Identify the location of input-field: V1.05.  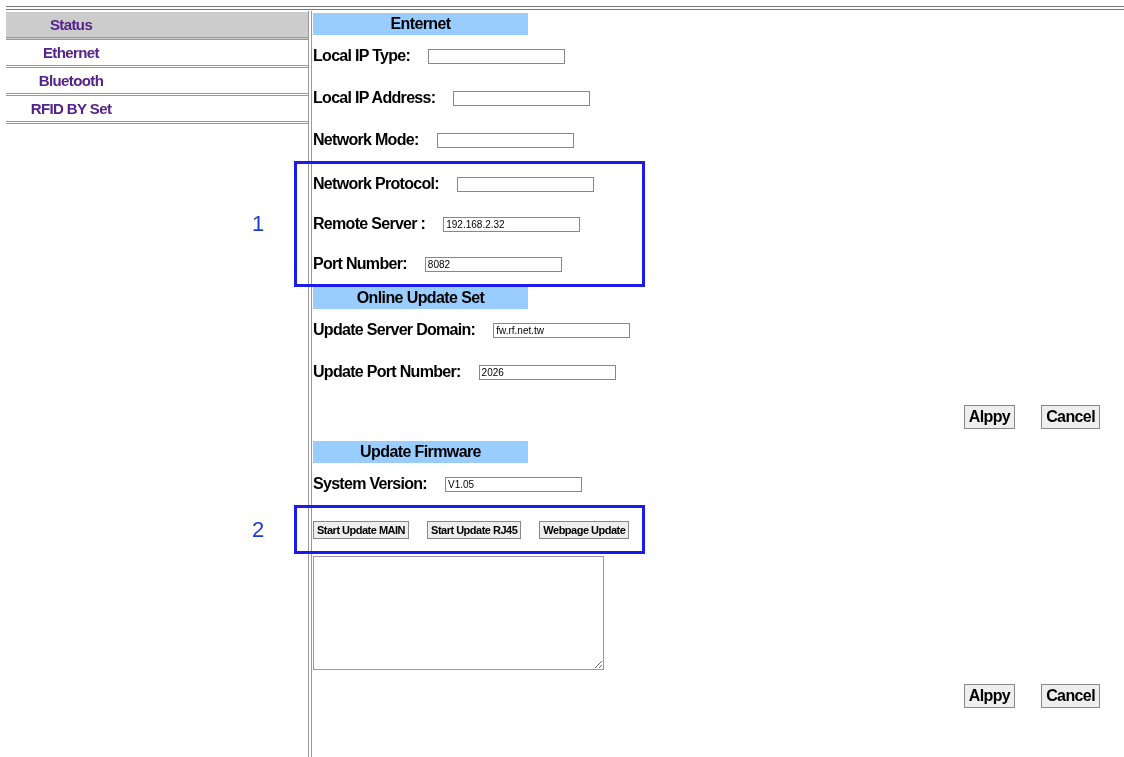
(513, 484).